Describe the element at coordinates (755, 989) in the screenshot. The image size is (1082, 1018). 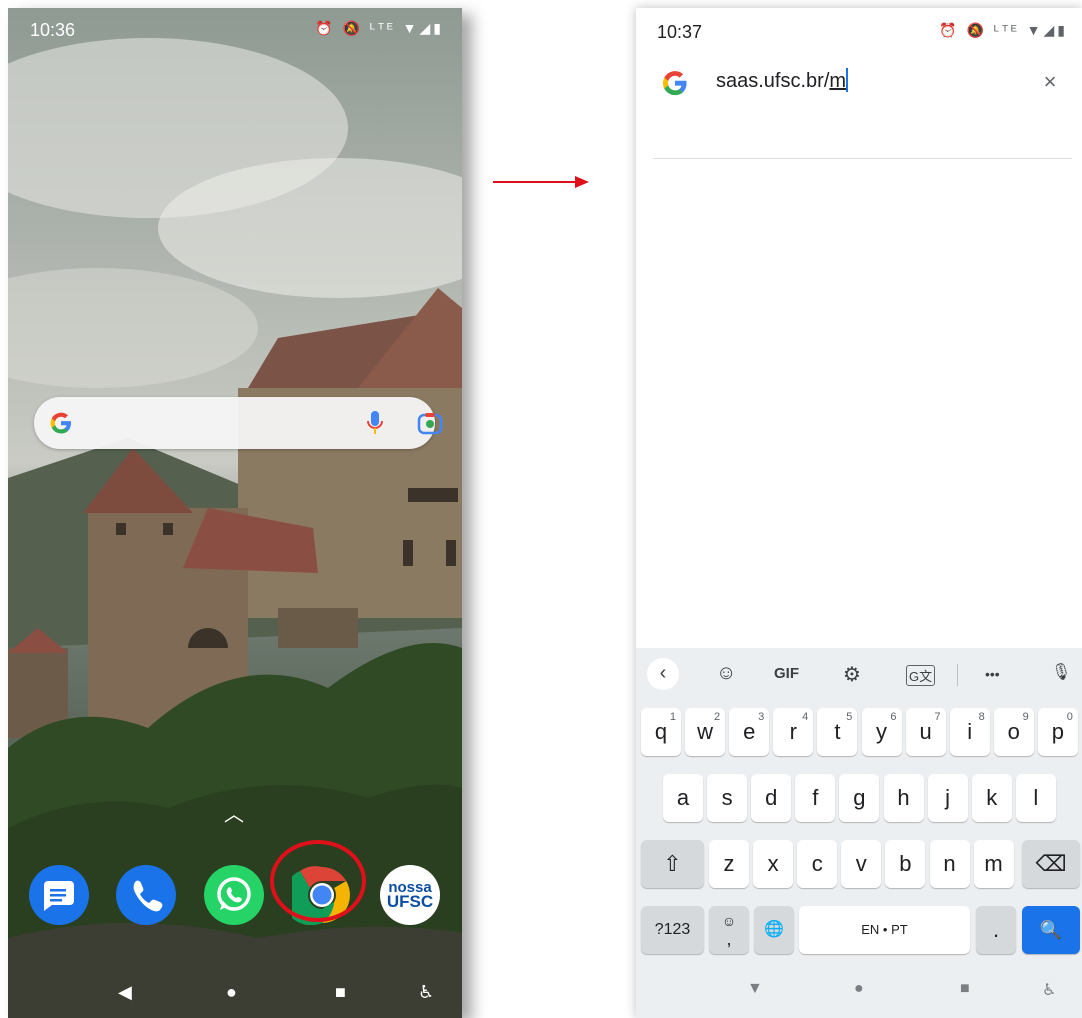
I see `back-icon: ▼` at that location.